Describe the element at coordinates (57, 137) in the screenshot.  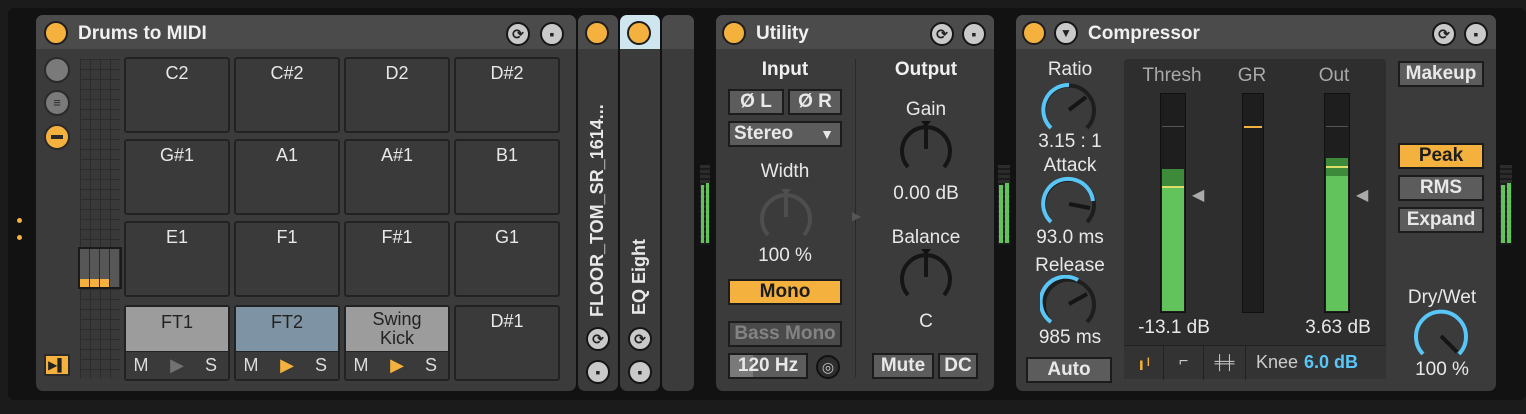
I see `pad-view-icon` at that location.